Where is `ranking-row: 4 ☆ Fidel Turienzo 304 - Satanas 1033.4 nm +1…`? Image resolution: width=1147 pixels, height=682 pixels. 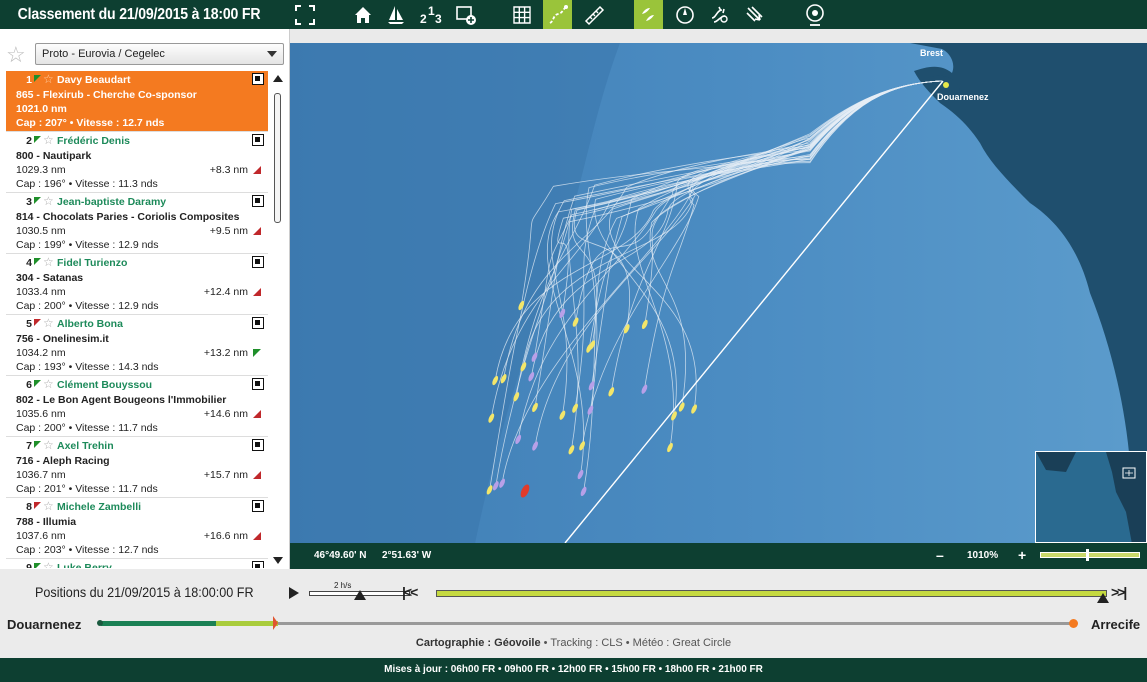
ranking-row: 4 ☆ Fidel Turienzo 304 - Satanas 1033.4 nm +1… is located at coordinates (137, 284).